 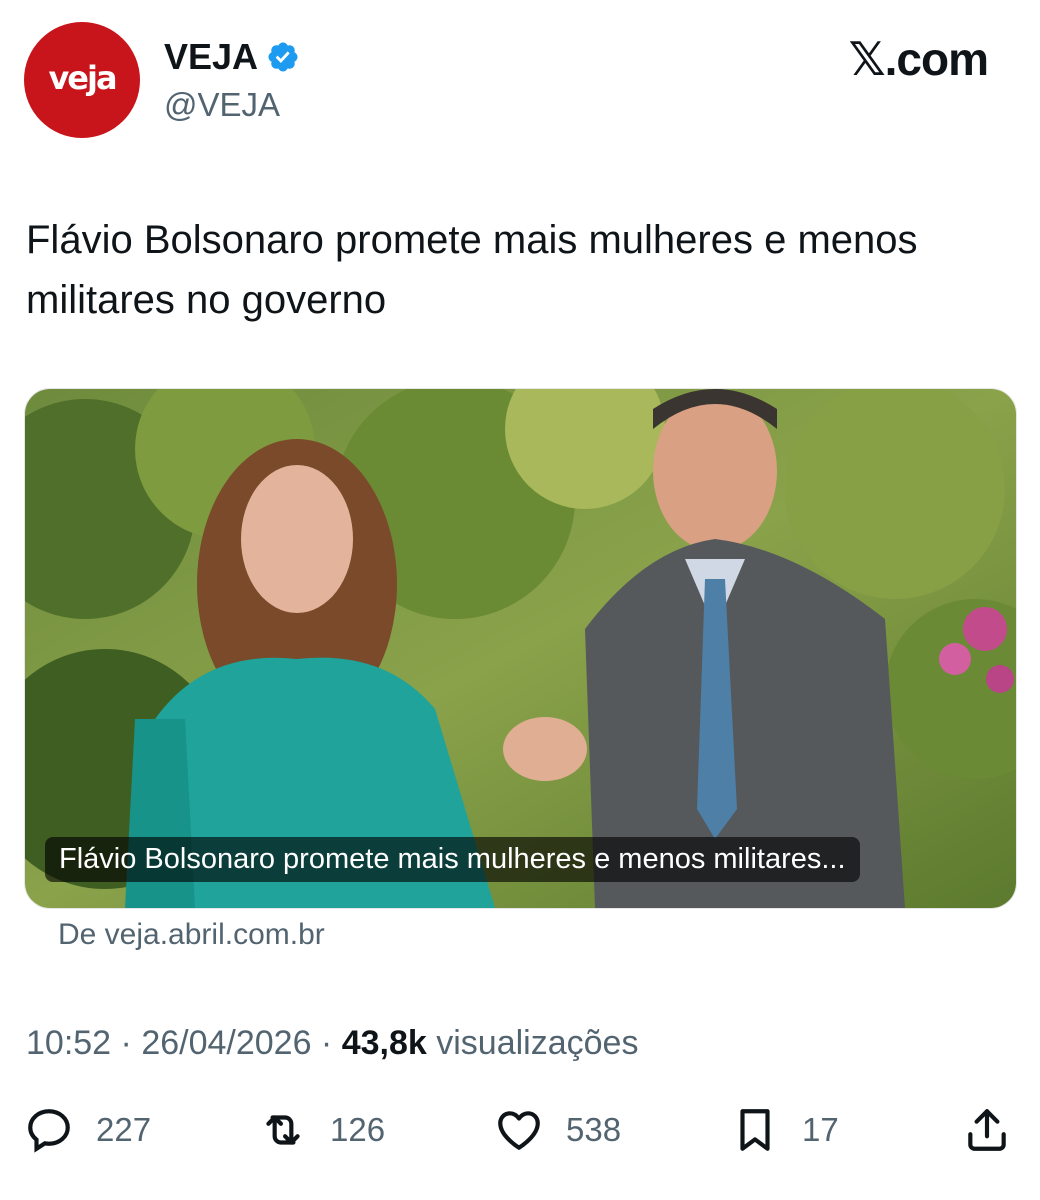 What do you see at coordinates (820, 1129) in the screenshot?
I see `bookmark-count: 17` at bounding box center [820, 1129].